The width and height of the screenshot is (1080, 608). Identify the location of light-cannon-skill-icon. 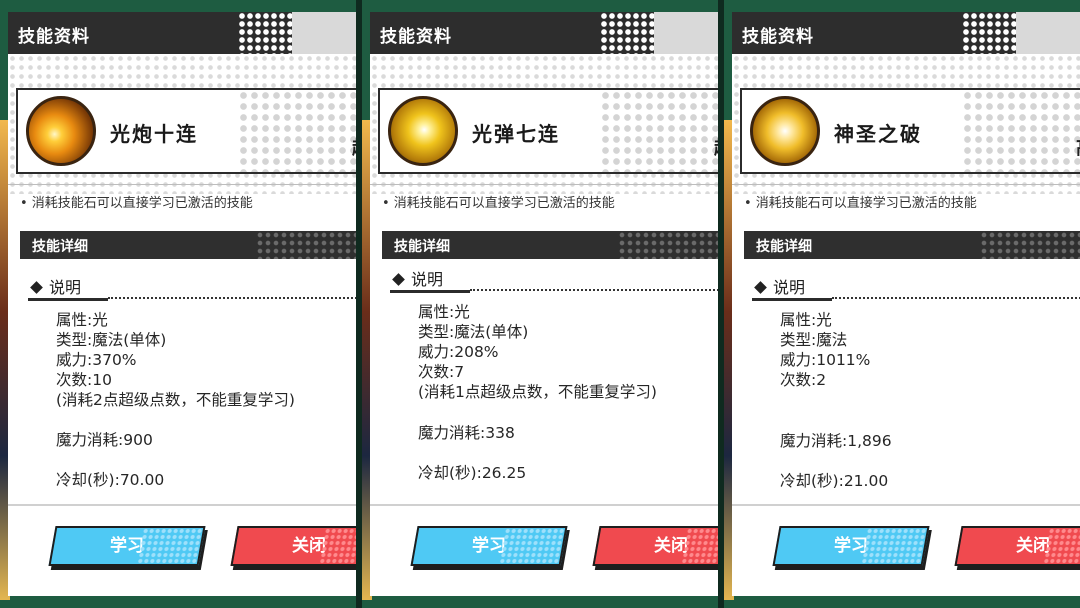
(61, 131).